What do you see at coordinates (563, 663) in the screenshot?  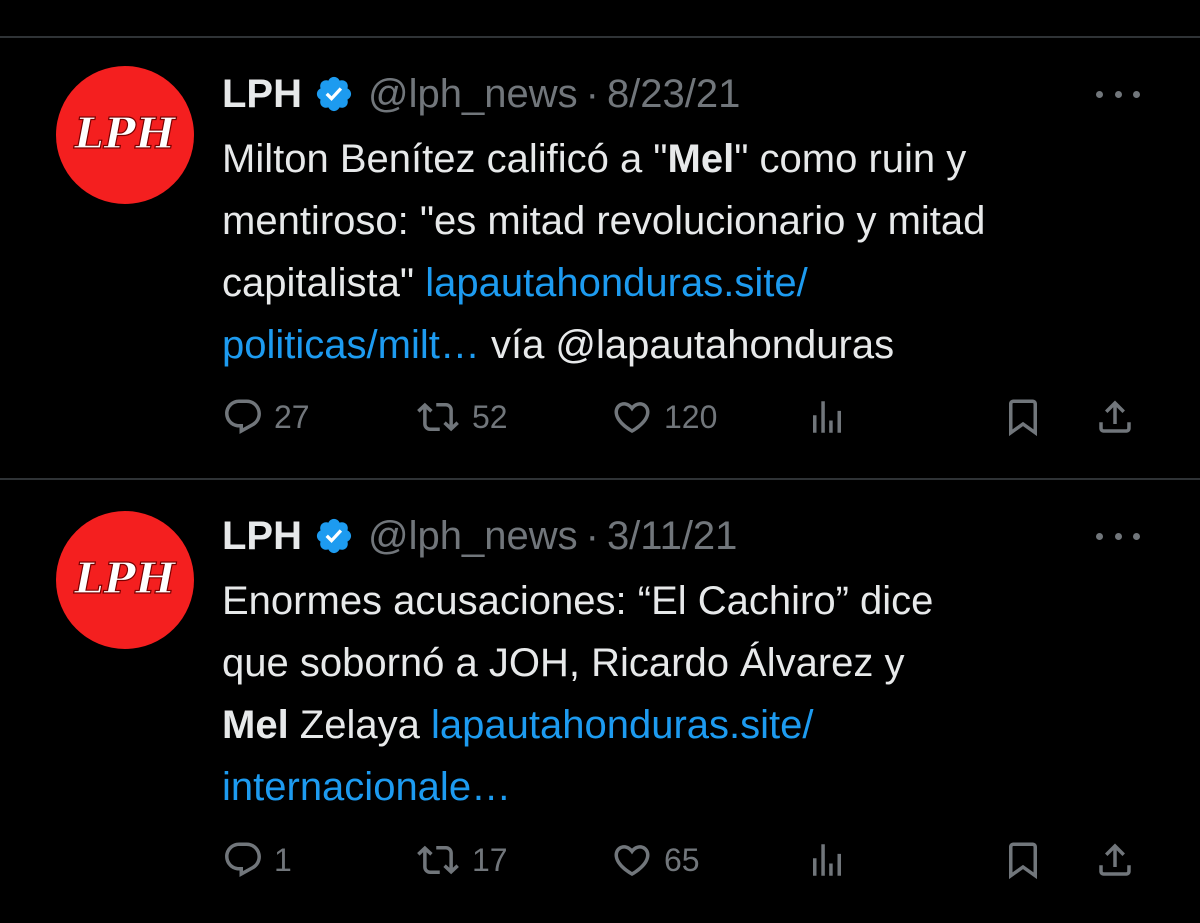 I see `tweet-text-line: que sobornó a JOH, Ricardo Álvarez y` at bounding box center [563, 663].